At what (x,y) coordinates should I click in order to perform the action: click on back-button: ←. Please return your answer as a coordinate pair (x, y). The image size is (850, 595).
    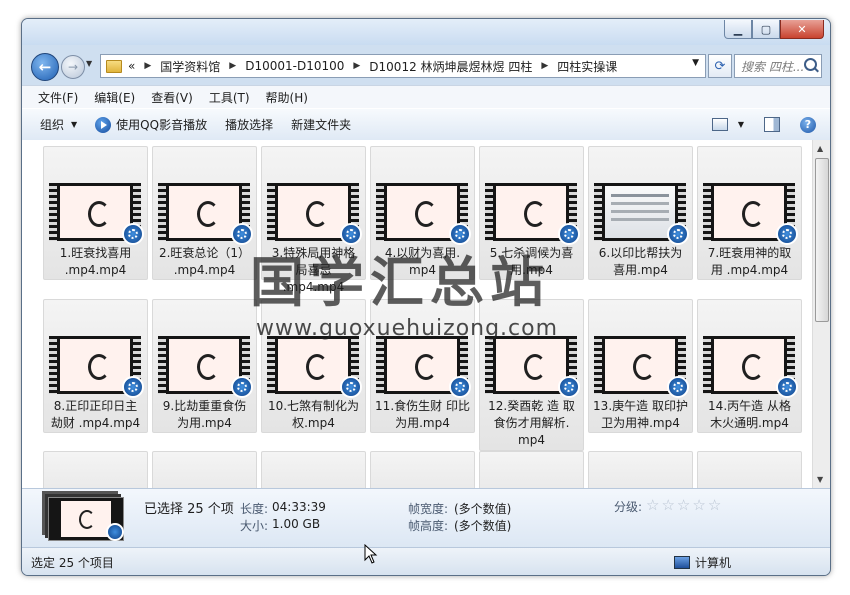
    Looking at the image, I should click on (45, 67).